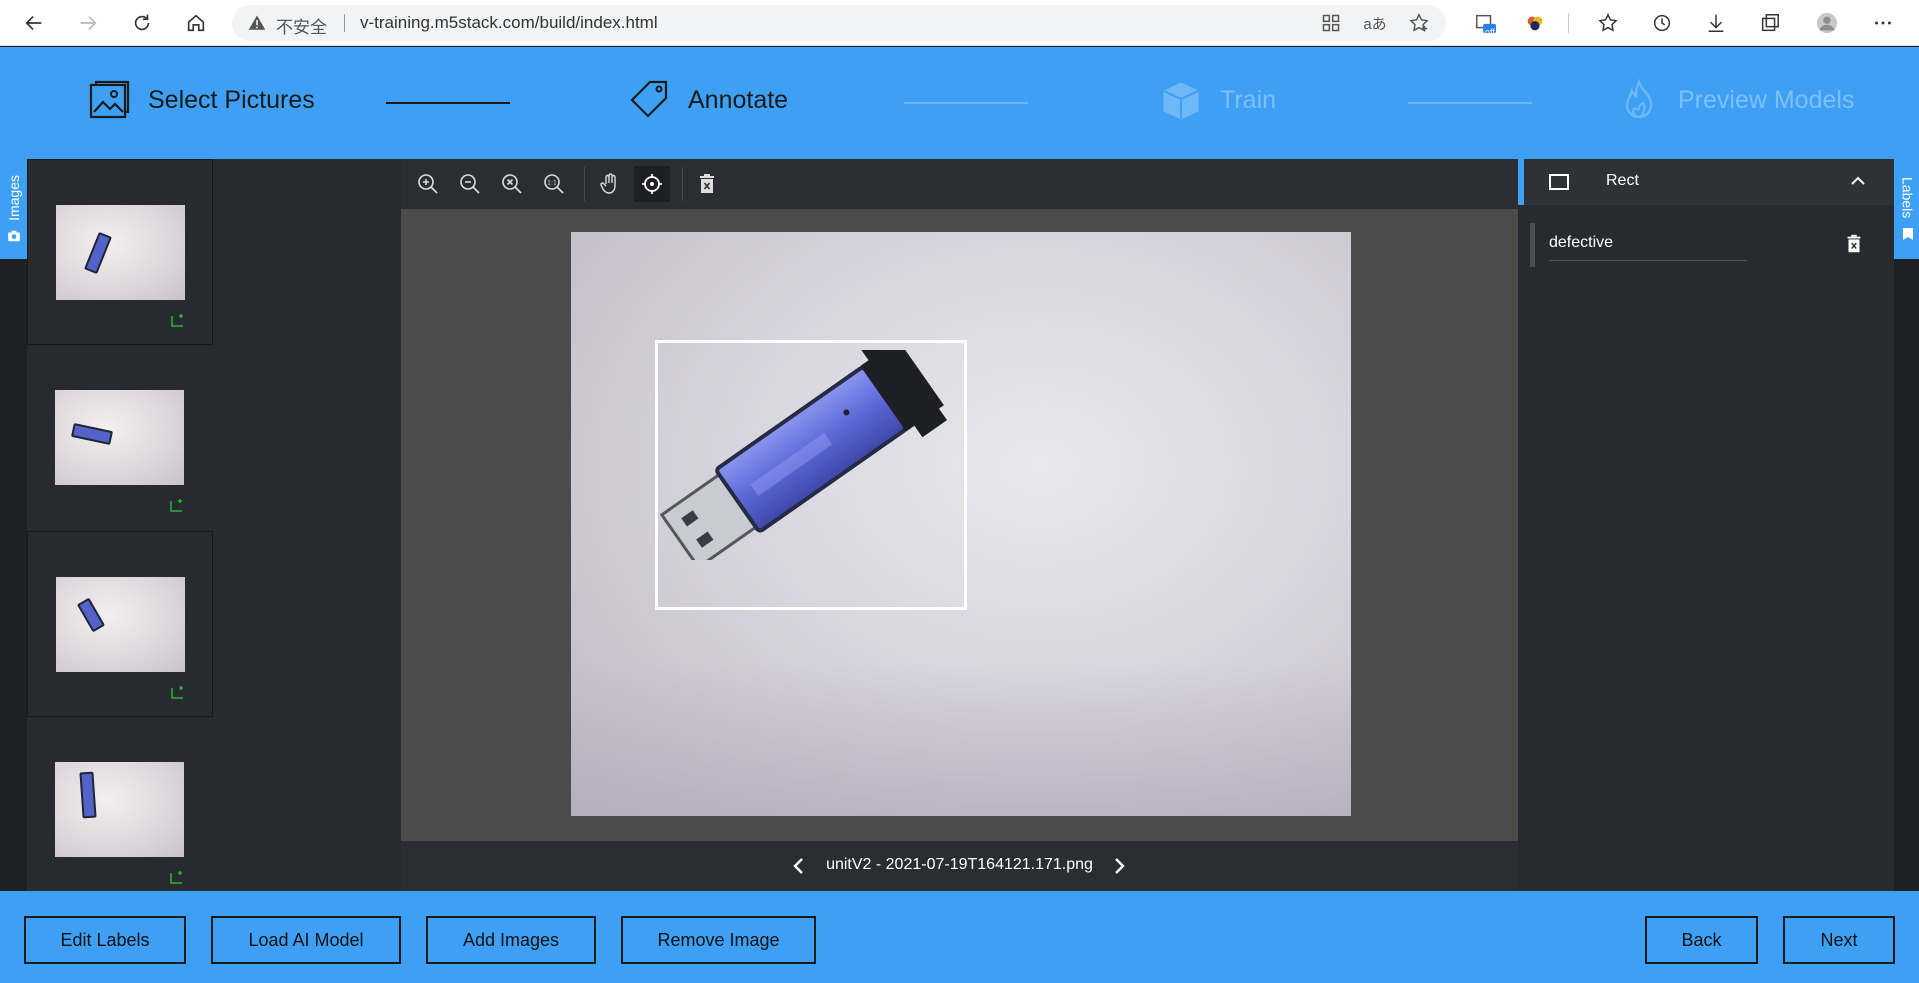 This screenshot has width=1919, height=983. Describe the element at coordinates (652, 184) in the screenshot. I see `select-crosshair-icon` at that location.